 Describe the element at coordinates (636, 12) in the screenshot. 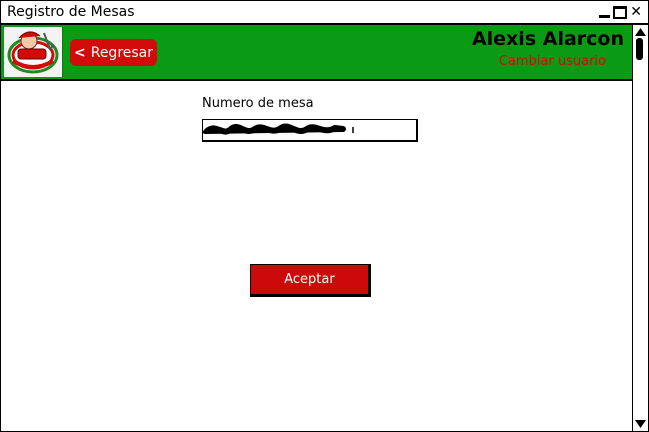

I see `close-icon: ✕` at that location.